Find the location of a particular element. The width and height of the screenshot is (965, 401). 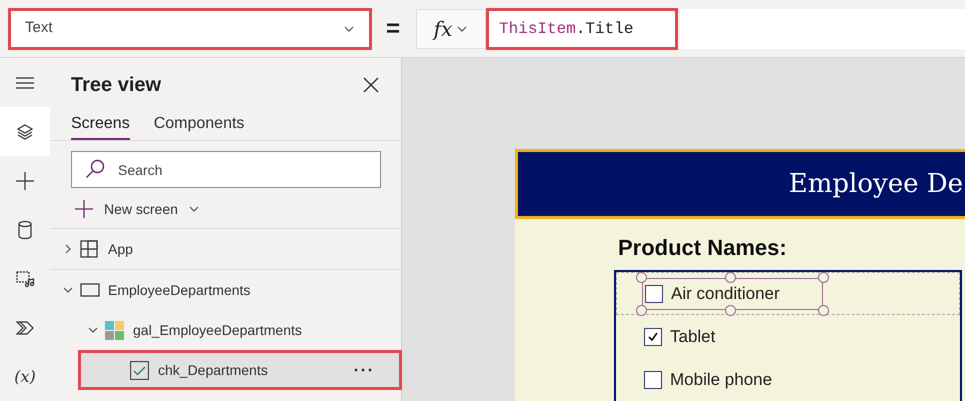

panel-tab: Screens is located at coordinates (100, 126).